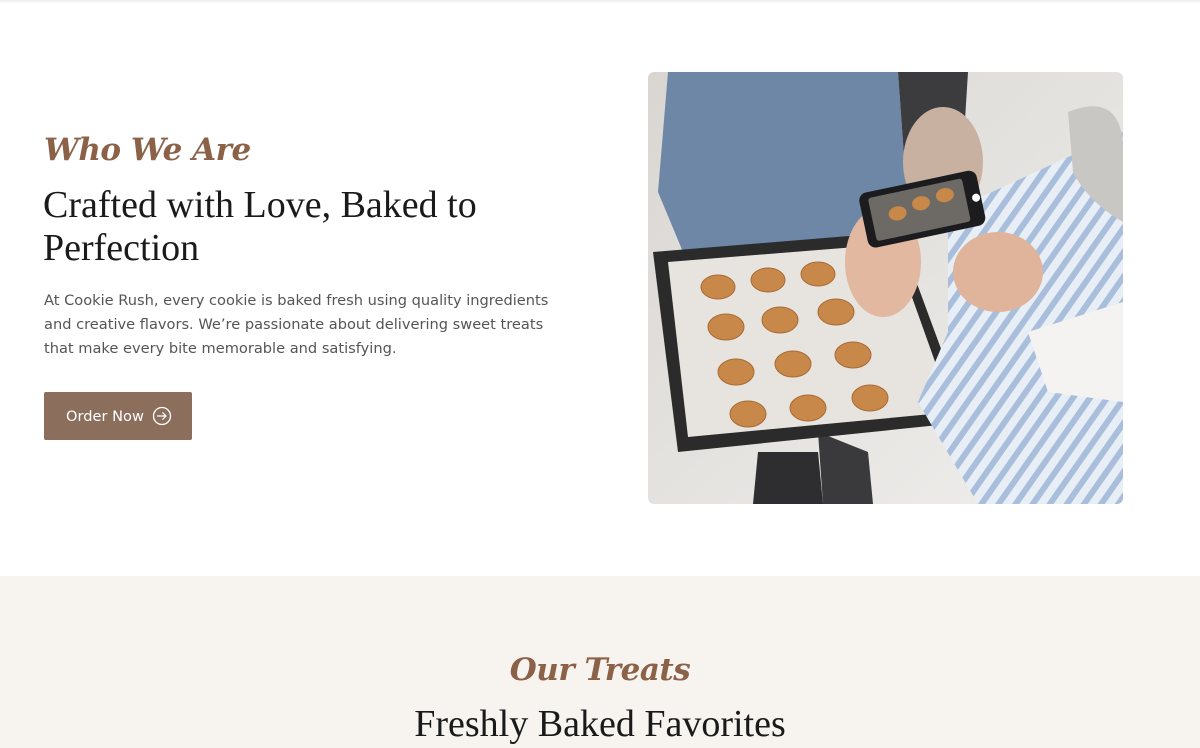 This screenshot has height=748, width=1200. What do you see at coordinates (105, 416) in the screenshot?
I see `order-now-label: Order Now` at bounding box center [105, 416].